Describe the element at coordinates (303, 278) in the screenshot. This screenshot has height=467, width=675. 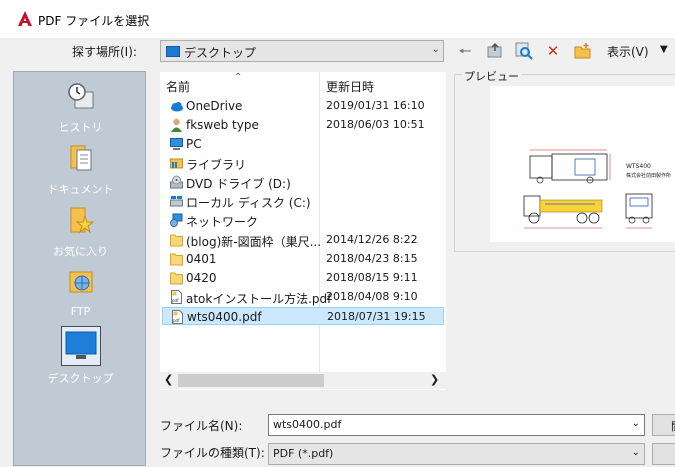
I see `list-item: 0420 2018/08/15 9:11` at that location.